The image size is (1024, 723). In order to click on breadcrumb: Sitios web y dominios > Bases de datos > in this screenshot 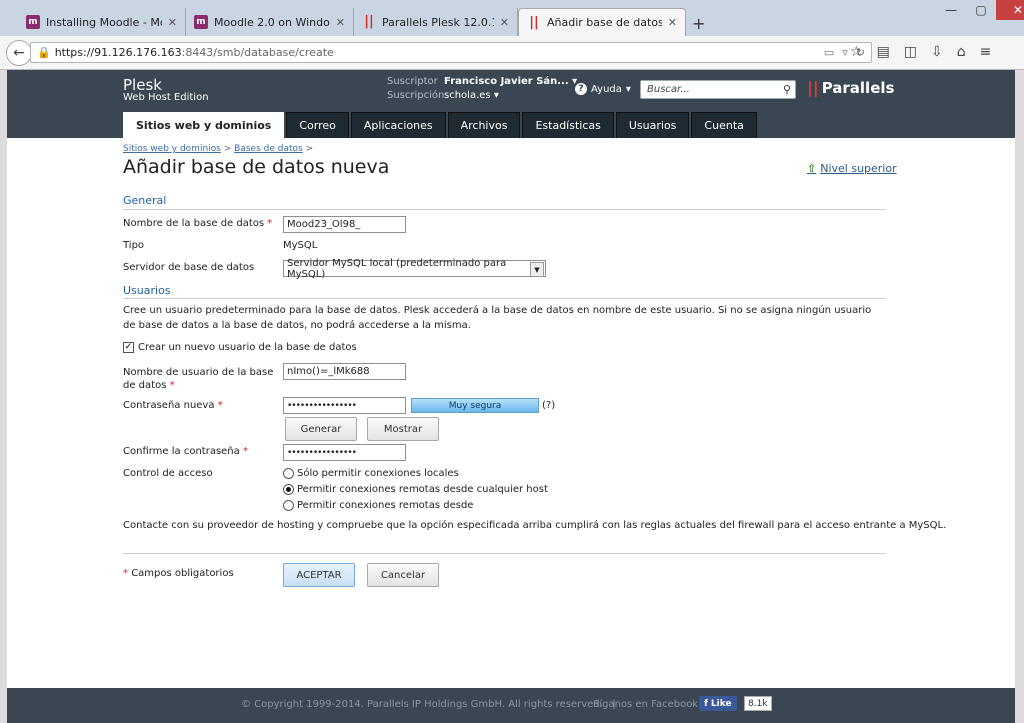, I will do `click(218, 149)`.